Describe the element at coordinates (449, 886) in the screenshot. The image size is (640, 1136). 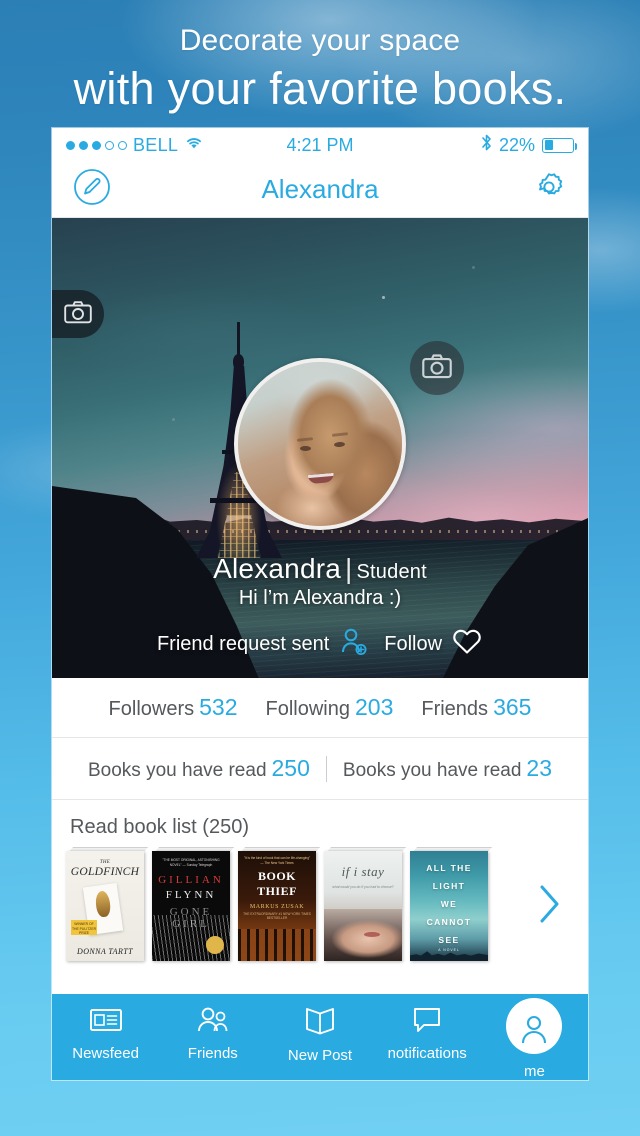
I see `book-title-line-2: LIGHT` at that location.